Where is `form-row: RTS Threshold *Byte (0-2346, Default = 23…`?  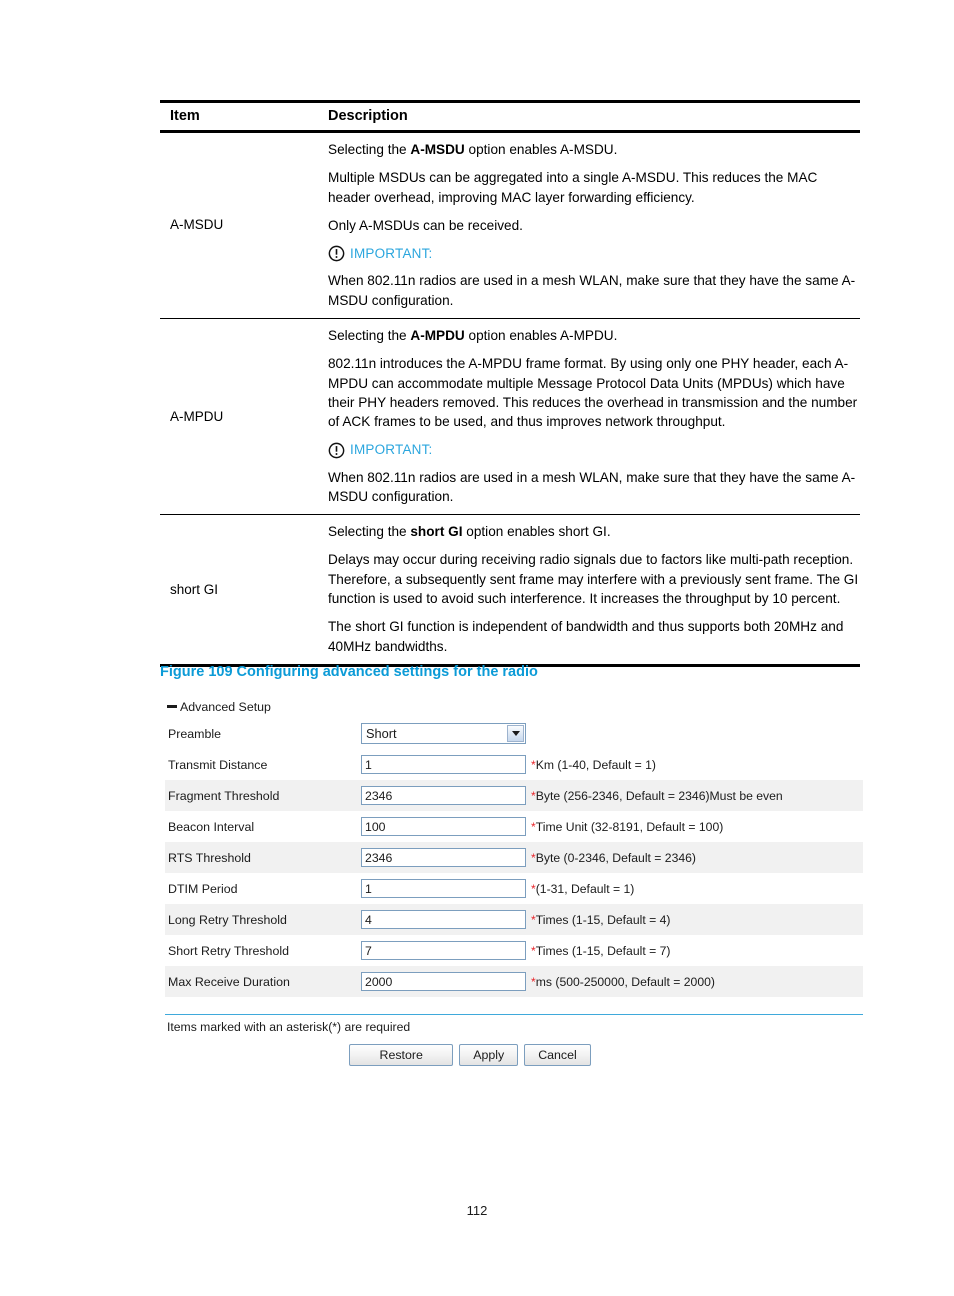 form-row: RTS Threshold *Byte (0-2346, Default = 23… is located at coordinates (514, 857).